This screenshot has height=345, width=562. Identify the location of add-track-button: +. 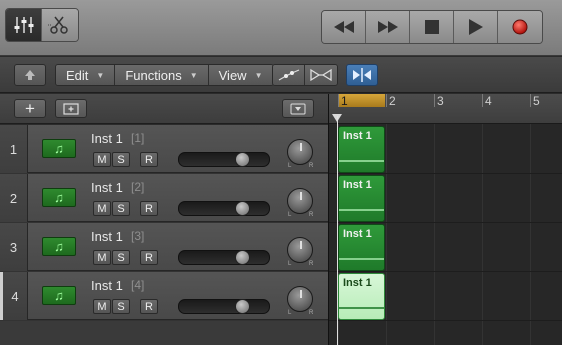
(30, 108).